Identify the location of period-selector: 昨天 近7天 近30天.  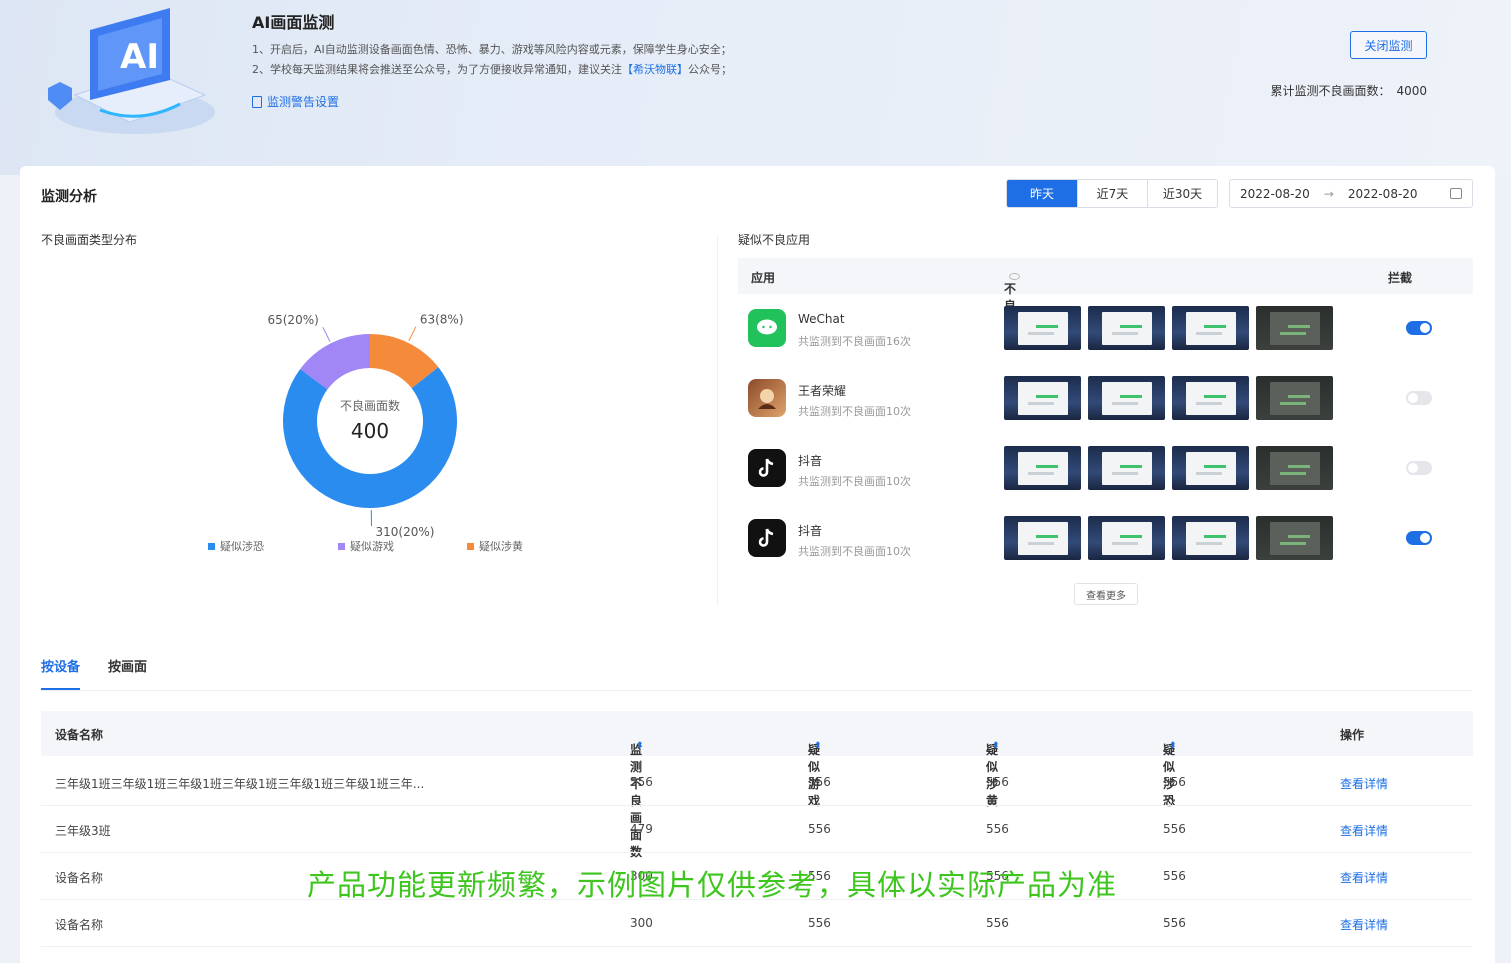
(1112, 193).